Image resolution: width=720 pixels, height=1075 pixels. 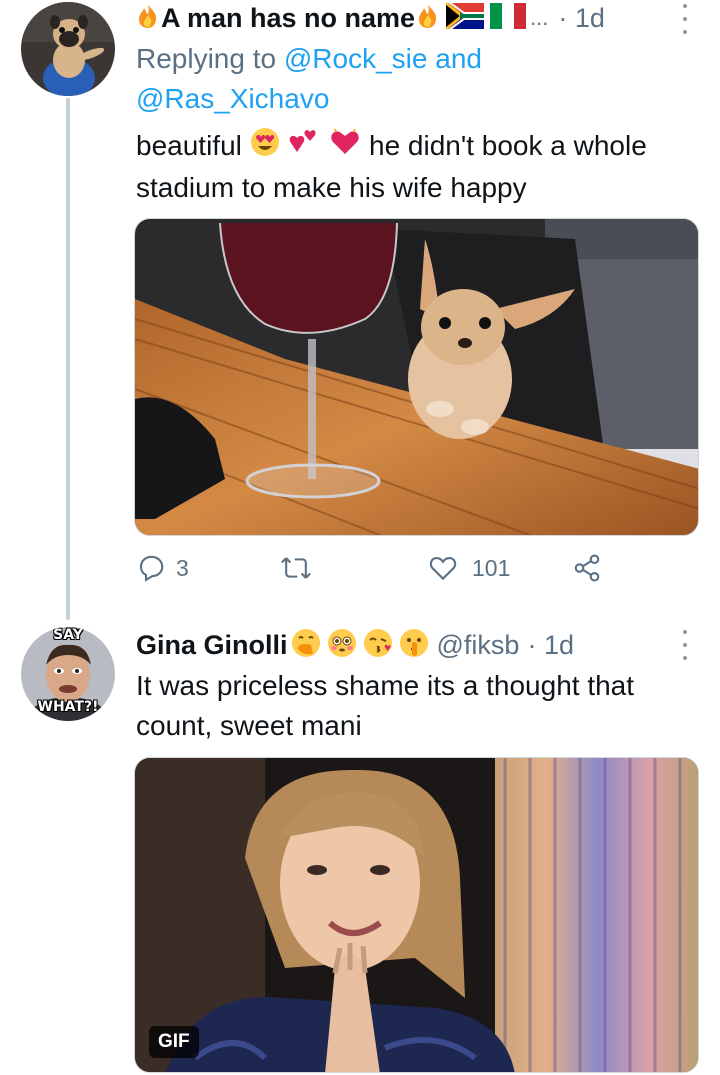 I want to click on mention-ras-xichavo: @Ras_Xichavo, so click(x=232, y=98).